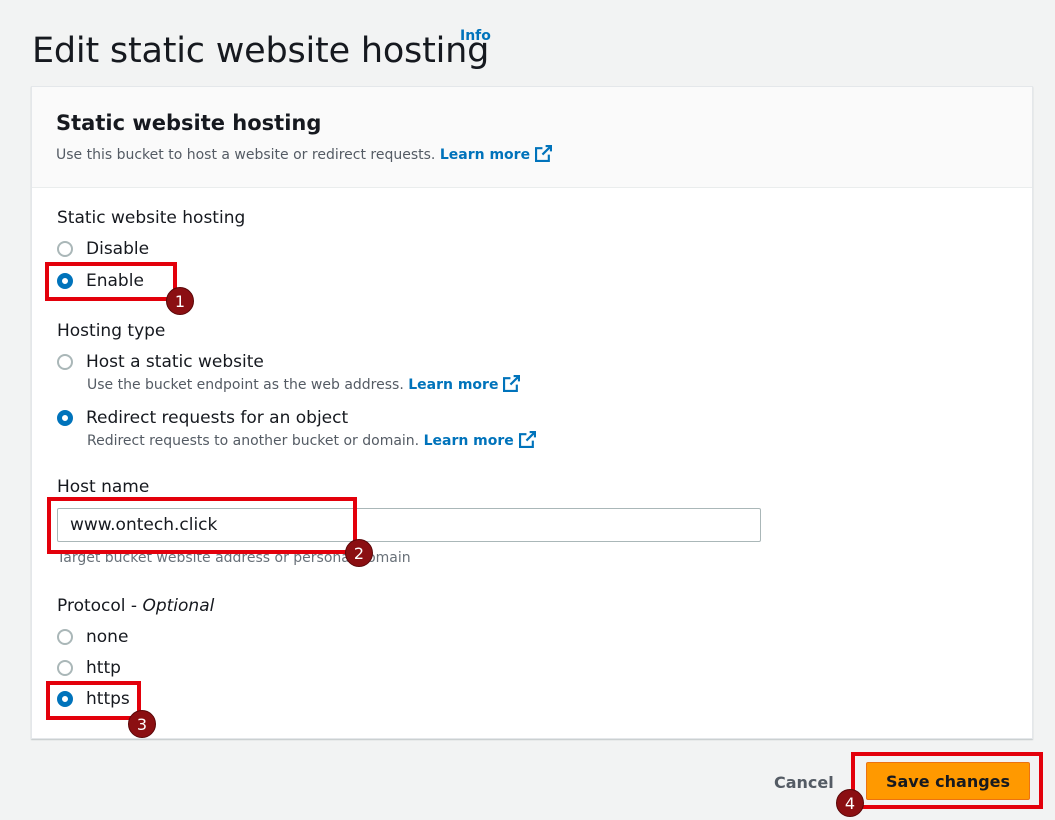  Describe the element at coordinates (100, 606) in the screenshot. I see `protocol-label-text: Protocol -` at that location.